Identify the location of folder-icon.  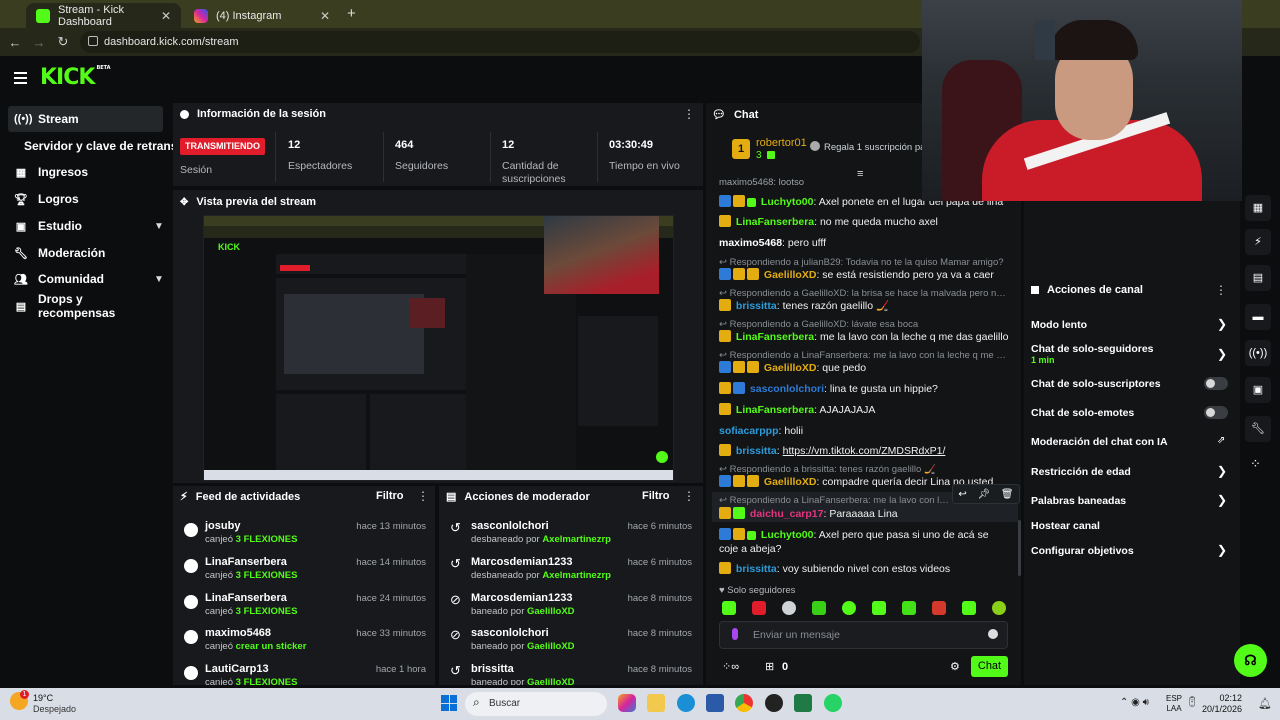
(656, 703).